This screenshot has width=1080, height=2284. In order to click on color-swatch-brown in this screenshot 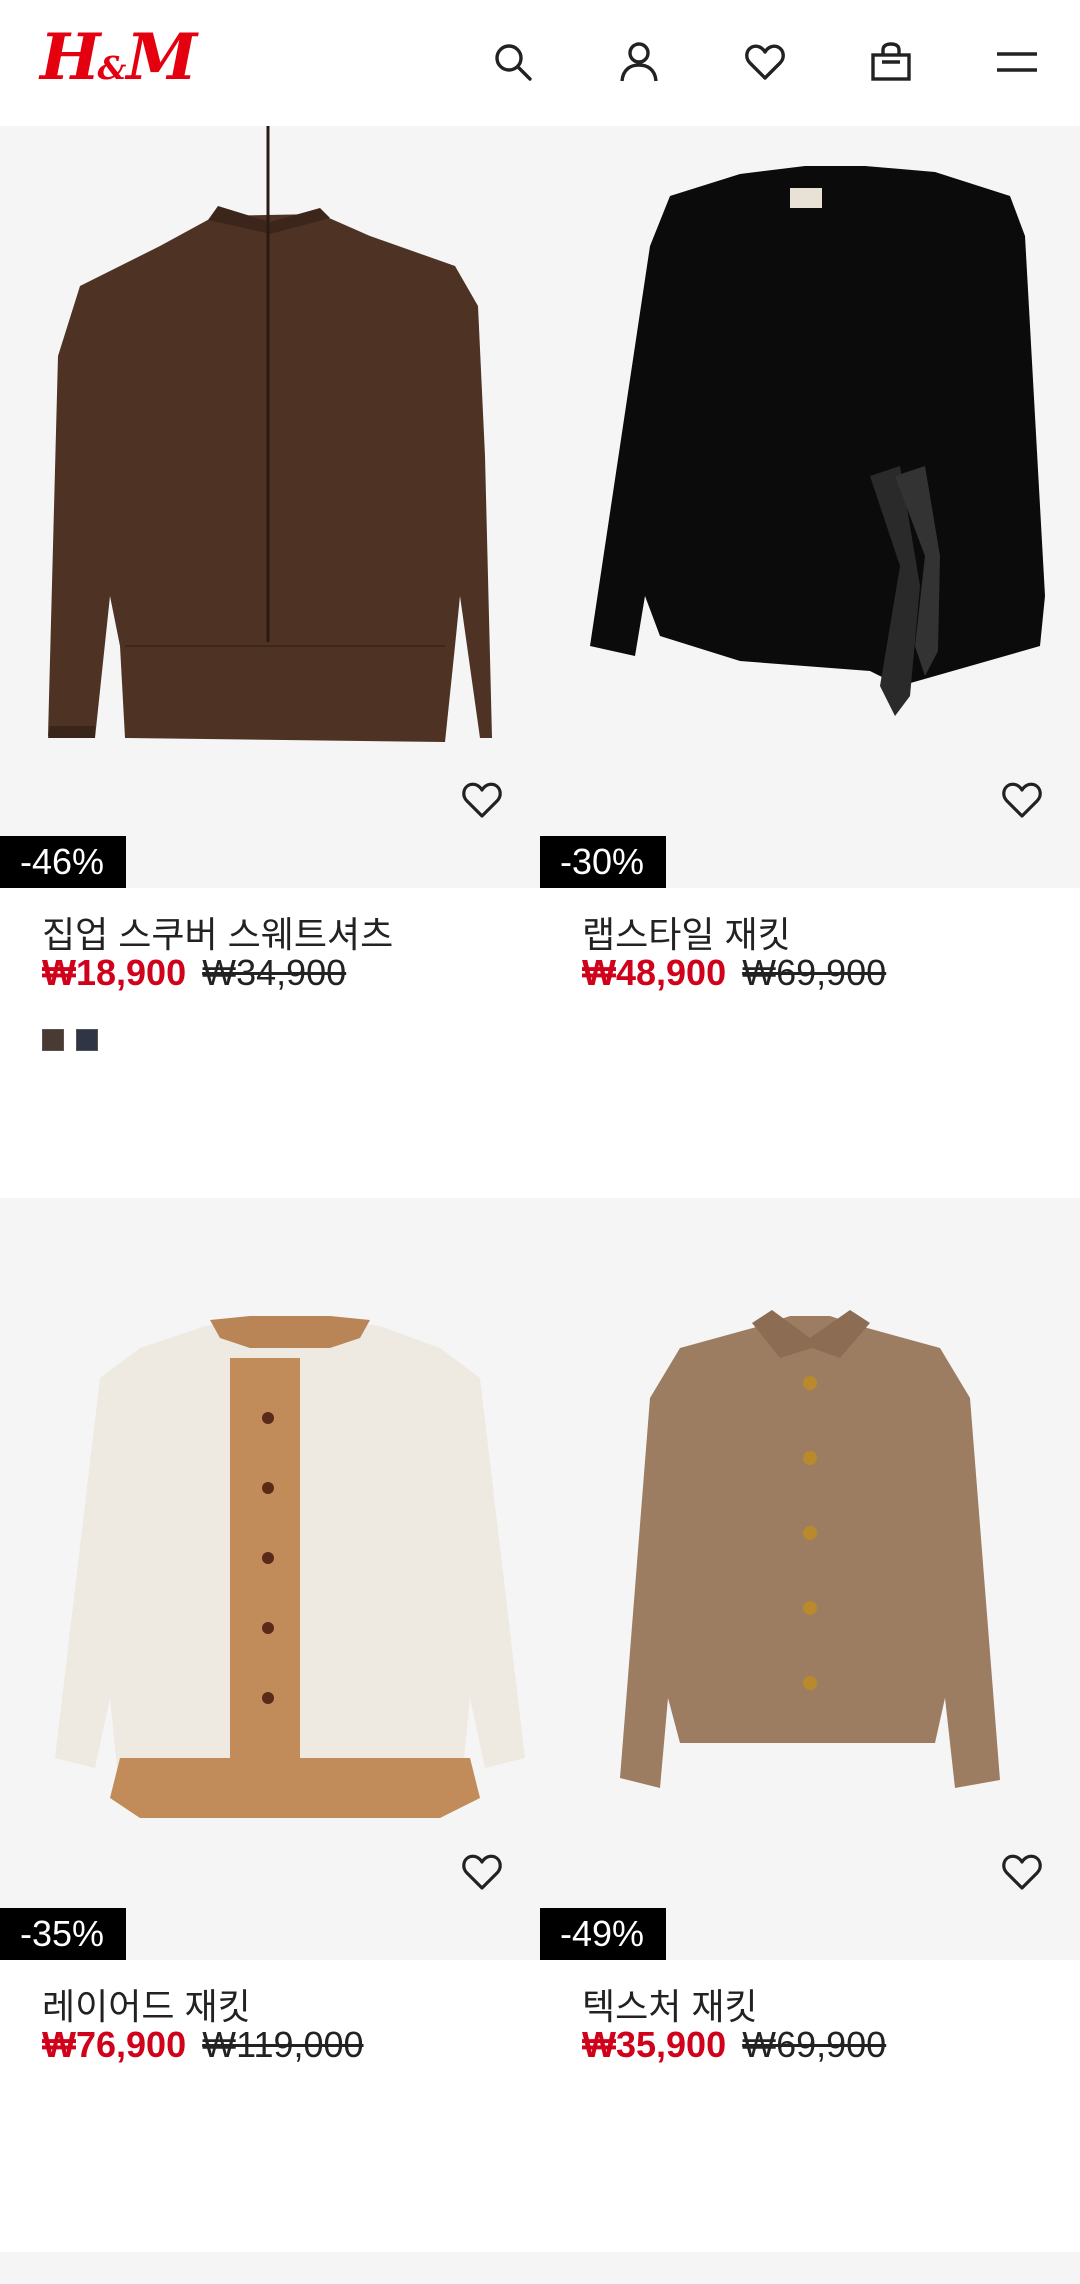, I will do `click(53, 1040)`.